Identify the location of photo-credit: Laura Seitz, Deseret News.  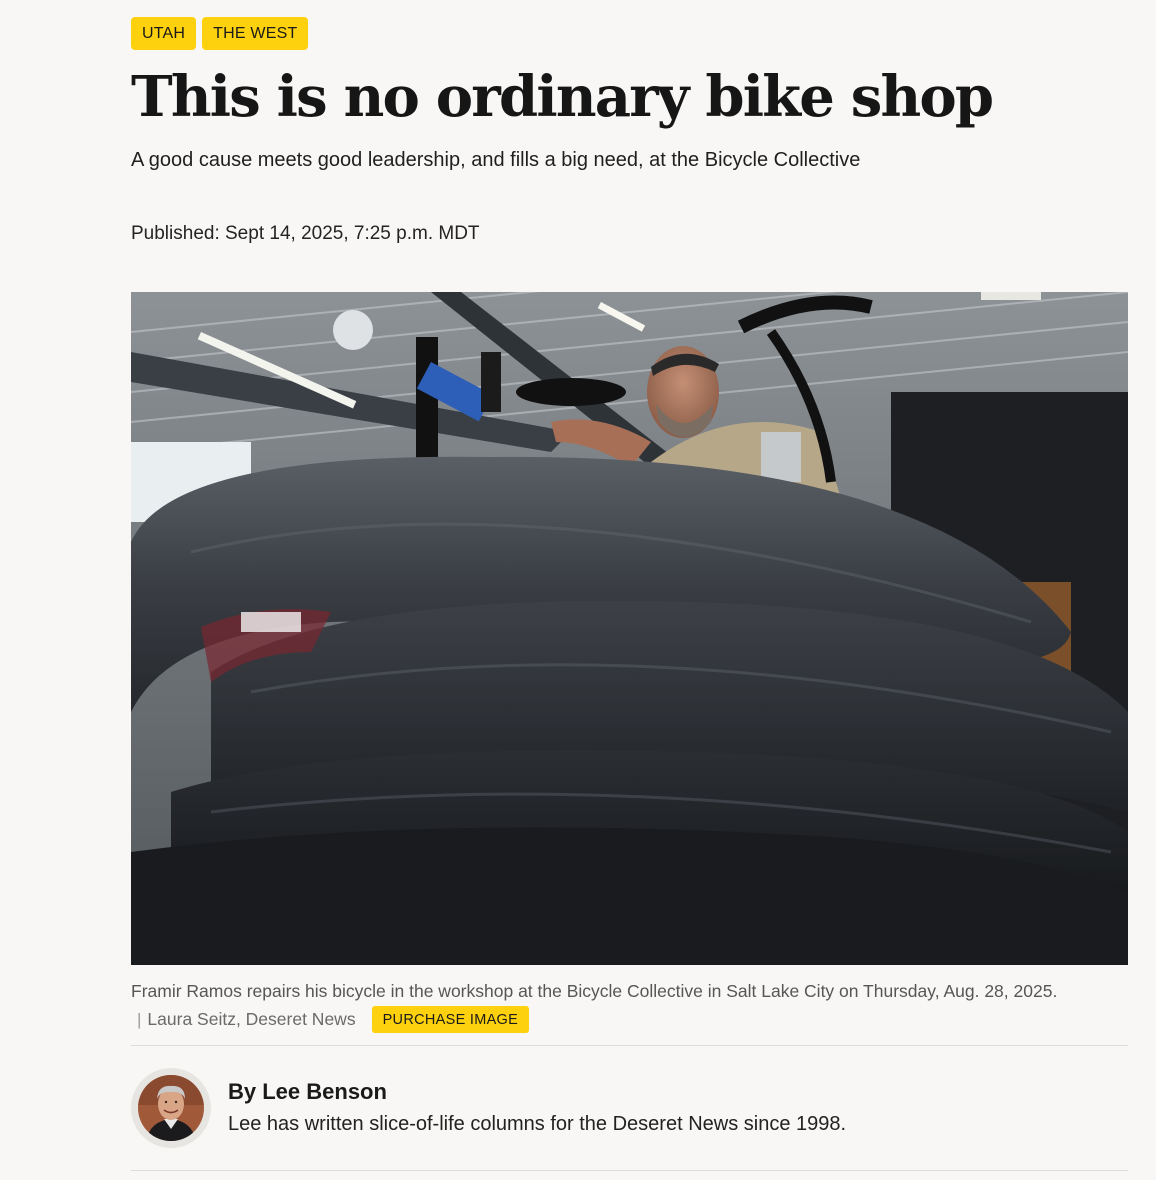
(251, 1019).